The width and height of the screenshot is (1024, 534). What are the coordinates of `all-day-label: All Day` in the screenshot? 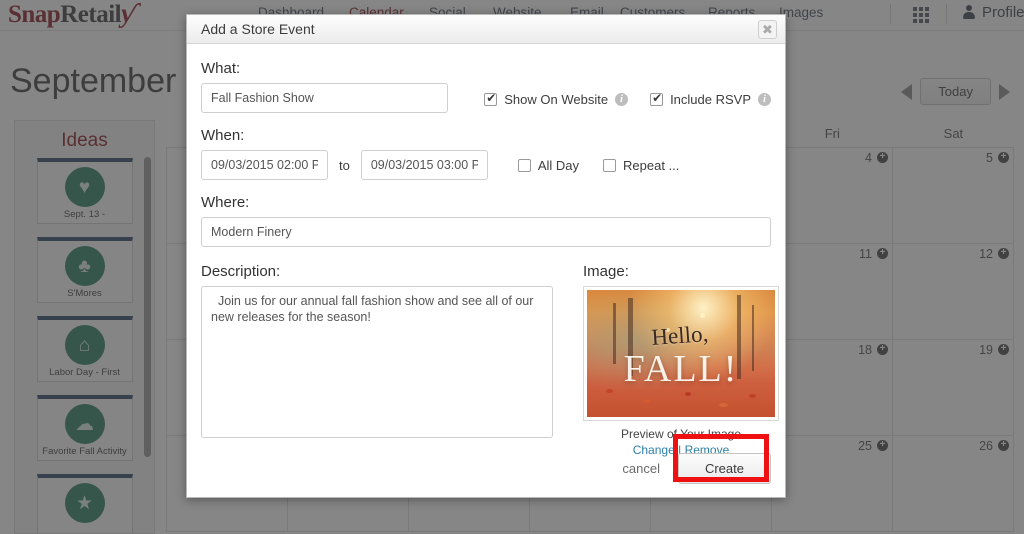 It's located at (558, 165).